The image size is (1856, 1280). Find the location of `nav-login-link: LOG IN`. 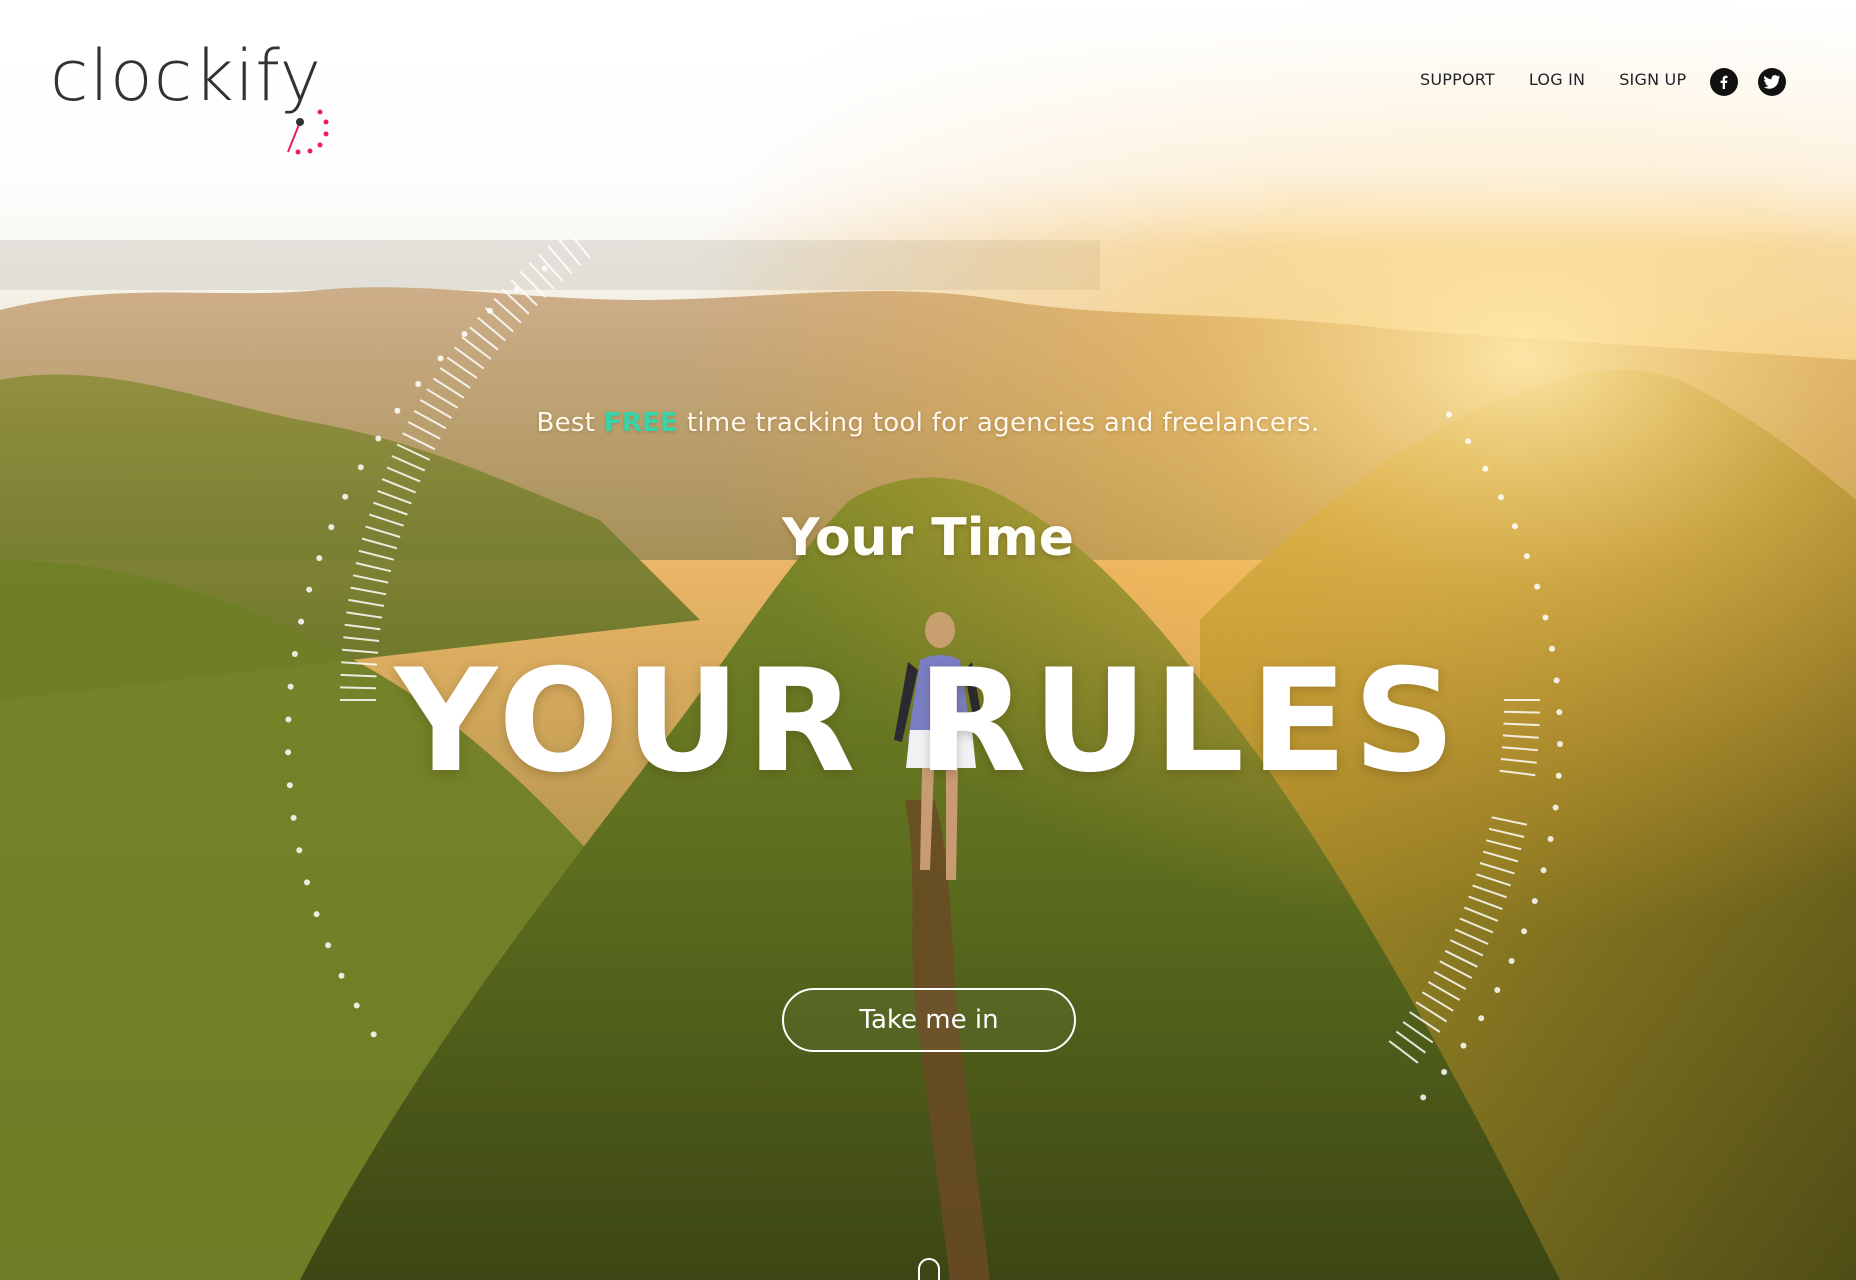

nav-login-link: LOG IN is located at coordinates (1557, 79).